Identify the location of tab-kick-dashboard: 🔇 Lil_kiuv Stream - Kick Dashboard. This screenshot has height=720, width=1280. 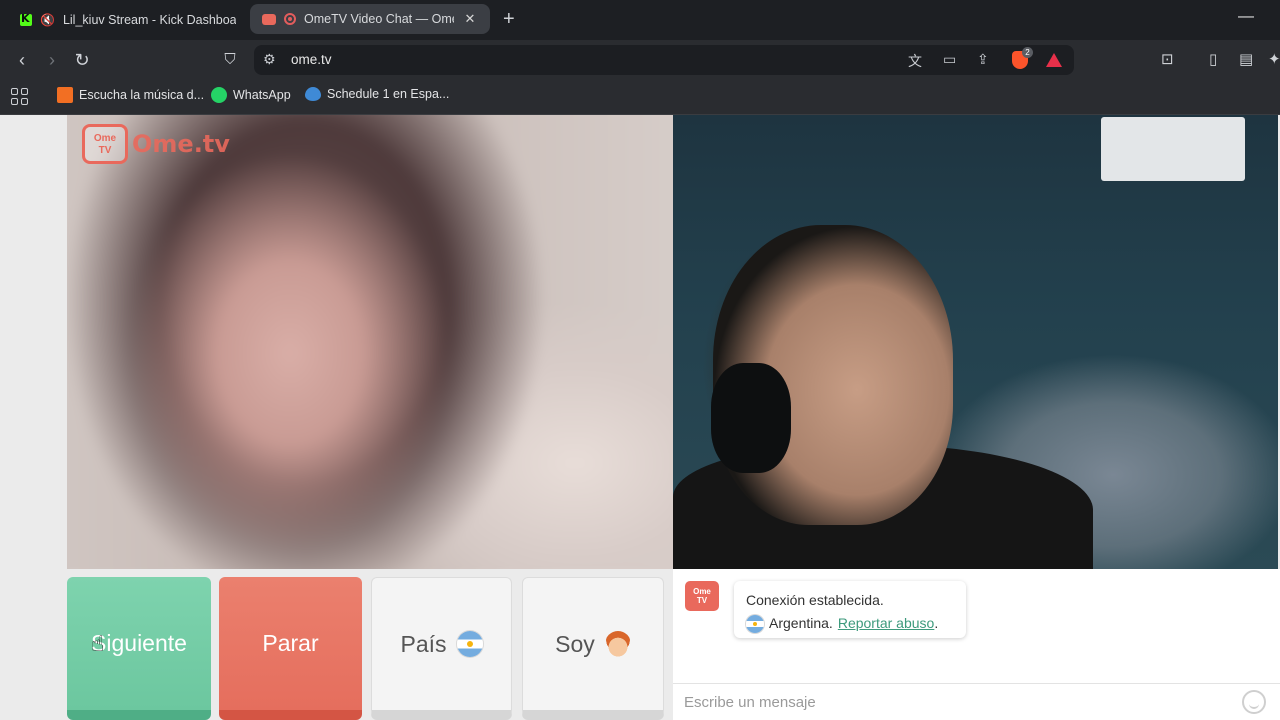
(128, 20).